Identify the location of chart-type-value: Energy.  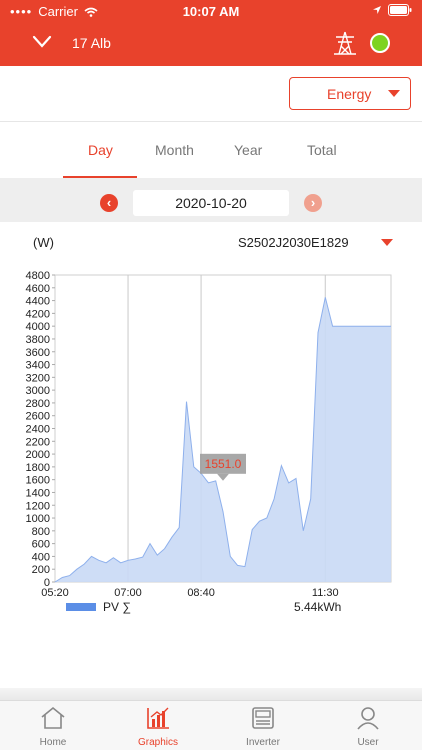
(349, 94).